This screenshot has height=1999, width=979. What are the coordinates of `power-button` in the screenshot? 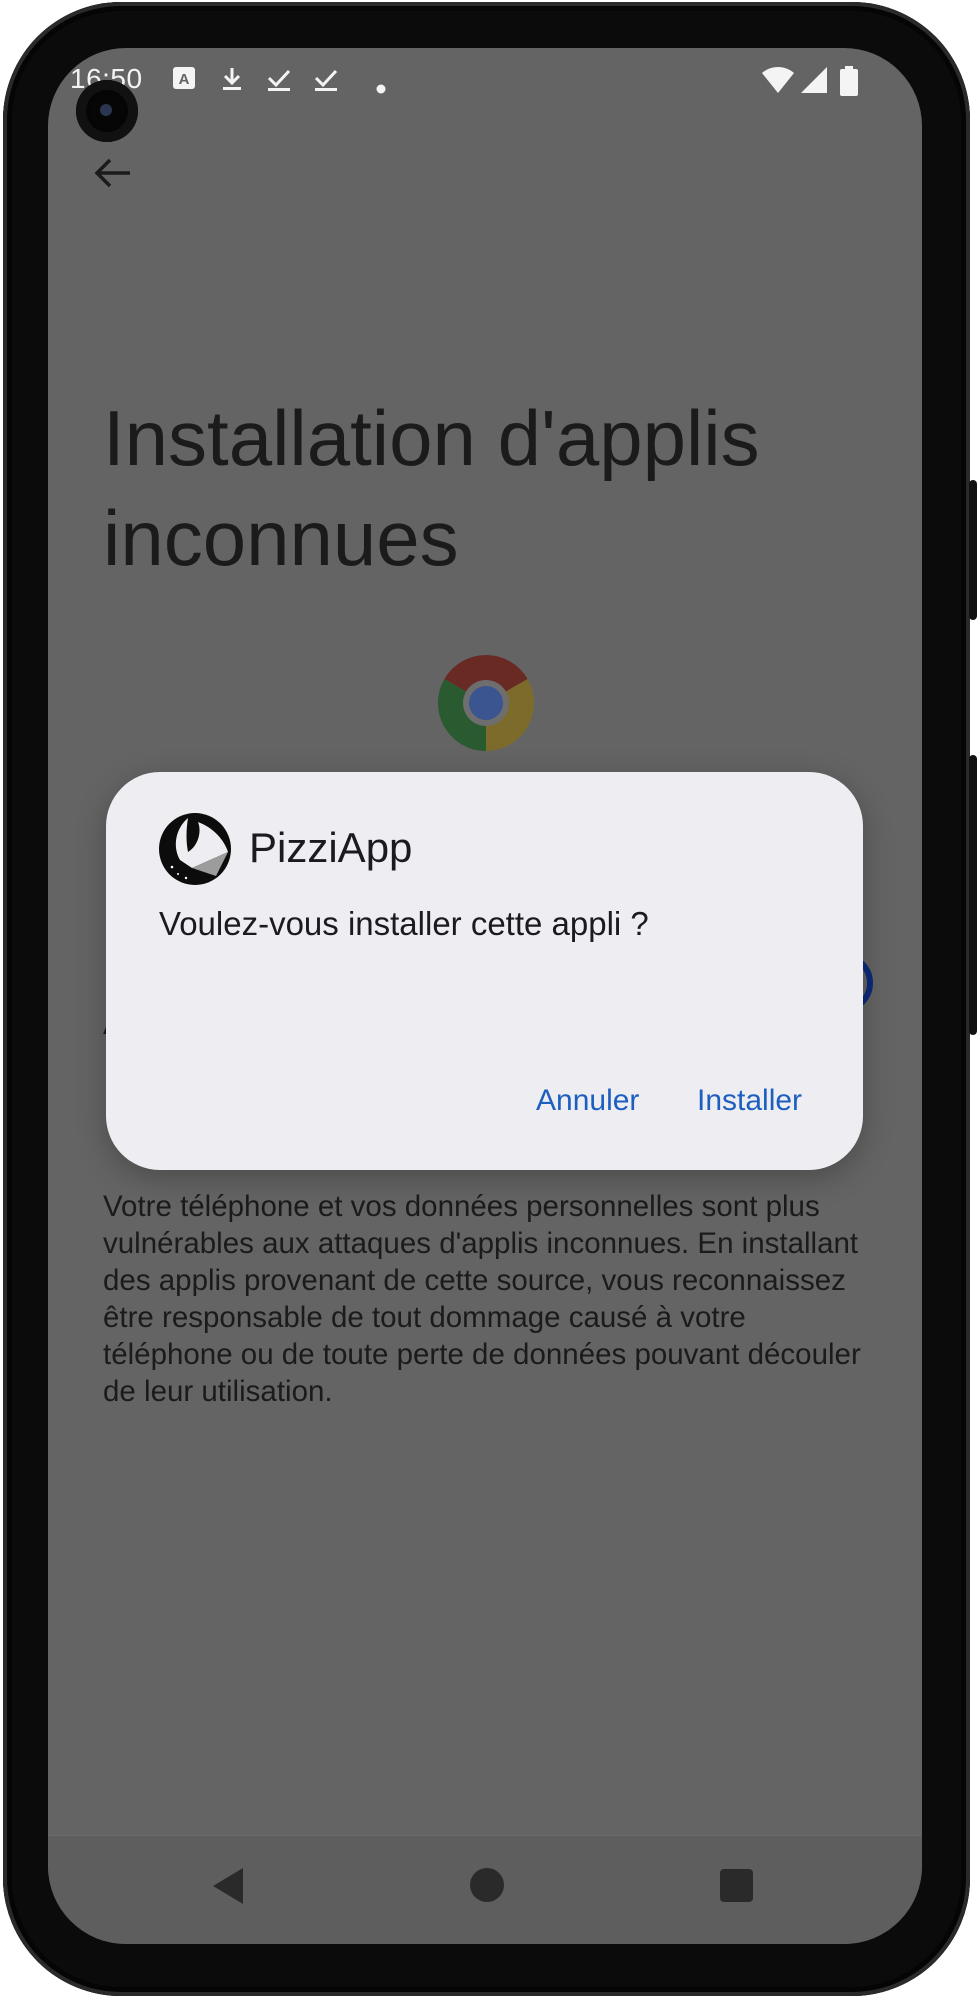 It's located at (973, 550).